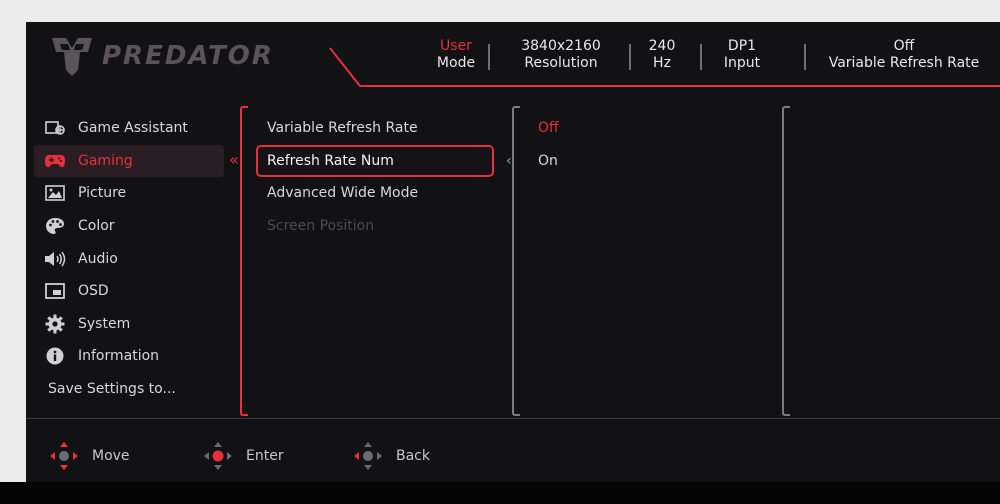 The image size is (1000, 504). I want to click on palette-icon, so click(55, 226).